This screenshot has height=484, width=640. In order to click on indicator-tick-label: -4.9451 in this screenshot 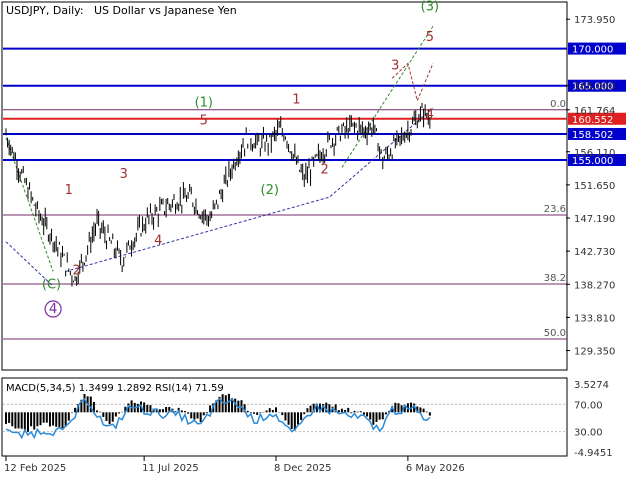, I will do `click(593, 453)`.